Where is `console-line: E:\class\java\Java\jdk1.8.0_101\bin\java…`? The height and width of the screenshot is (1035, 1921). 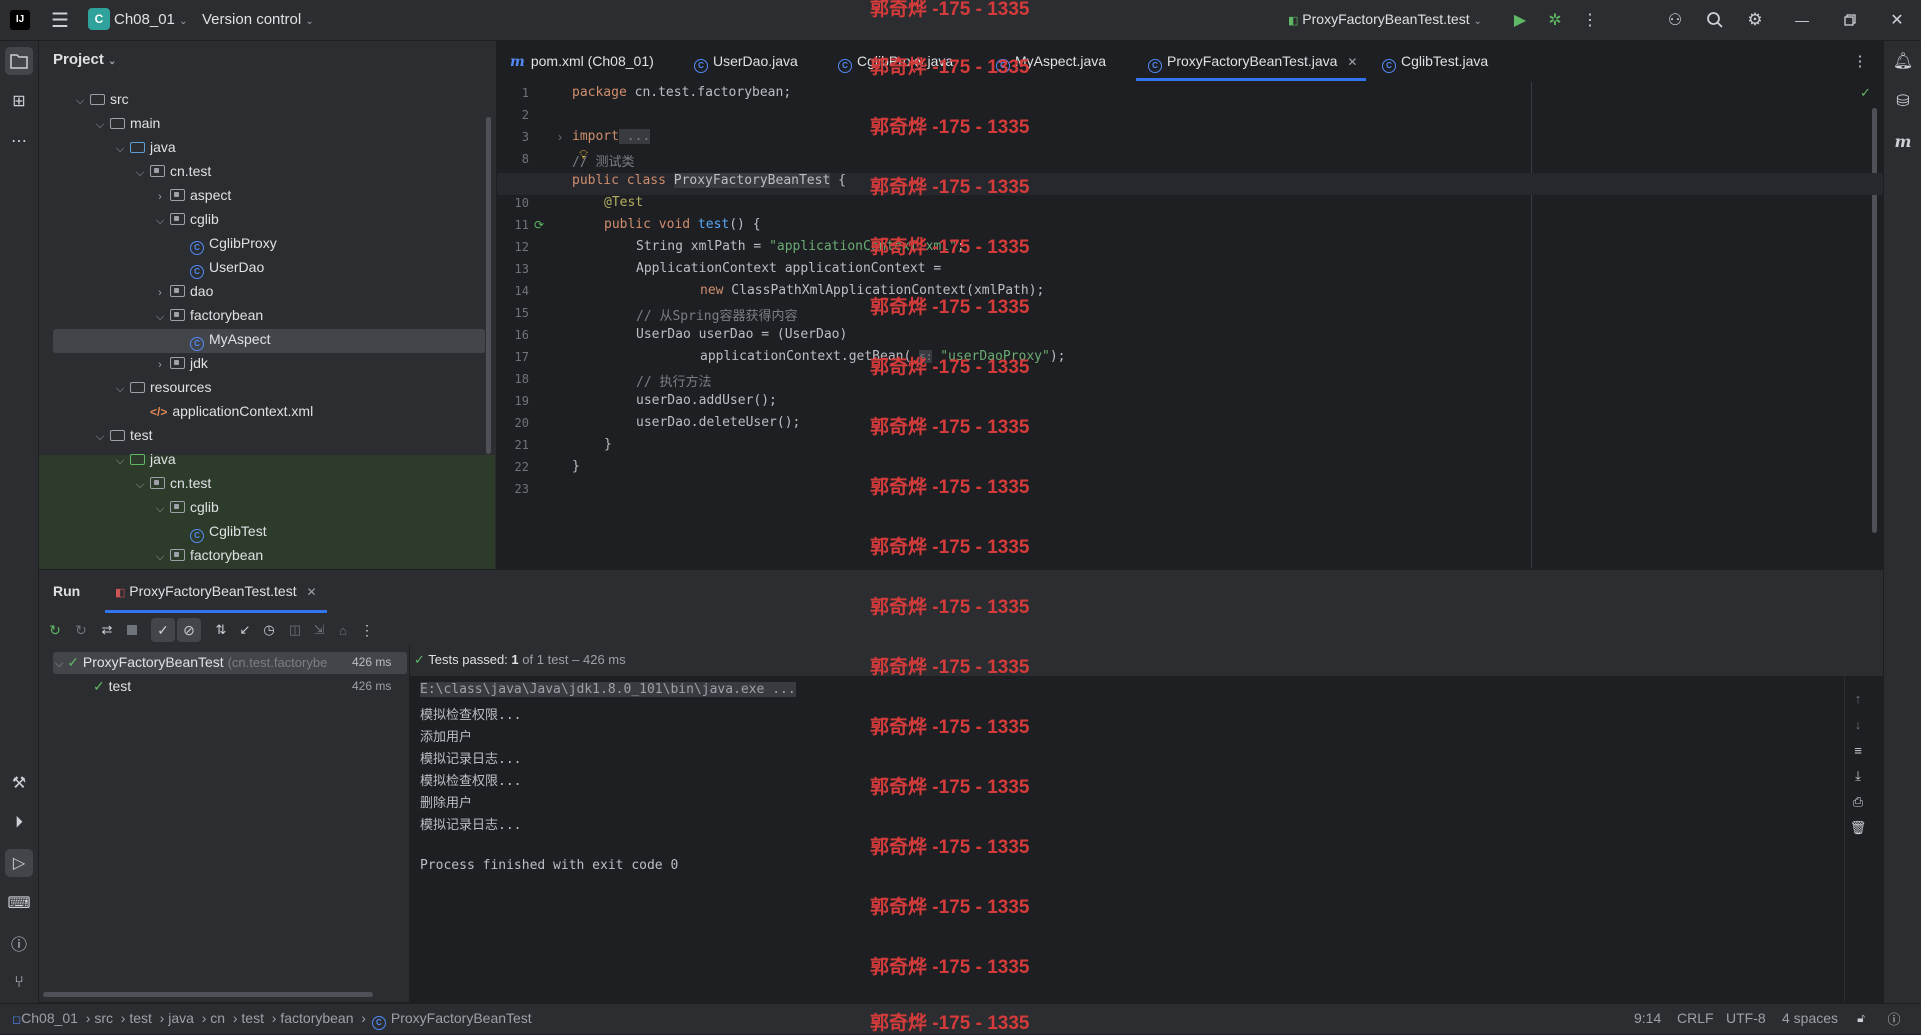 console-line: E:\class\java\Java\jdk1.8.0_101\bin\java… is located at coordinates (608, 689).